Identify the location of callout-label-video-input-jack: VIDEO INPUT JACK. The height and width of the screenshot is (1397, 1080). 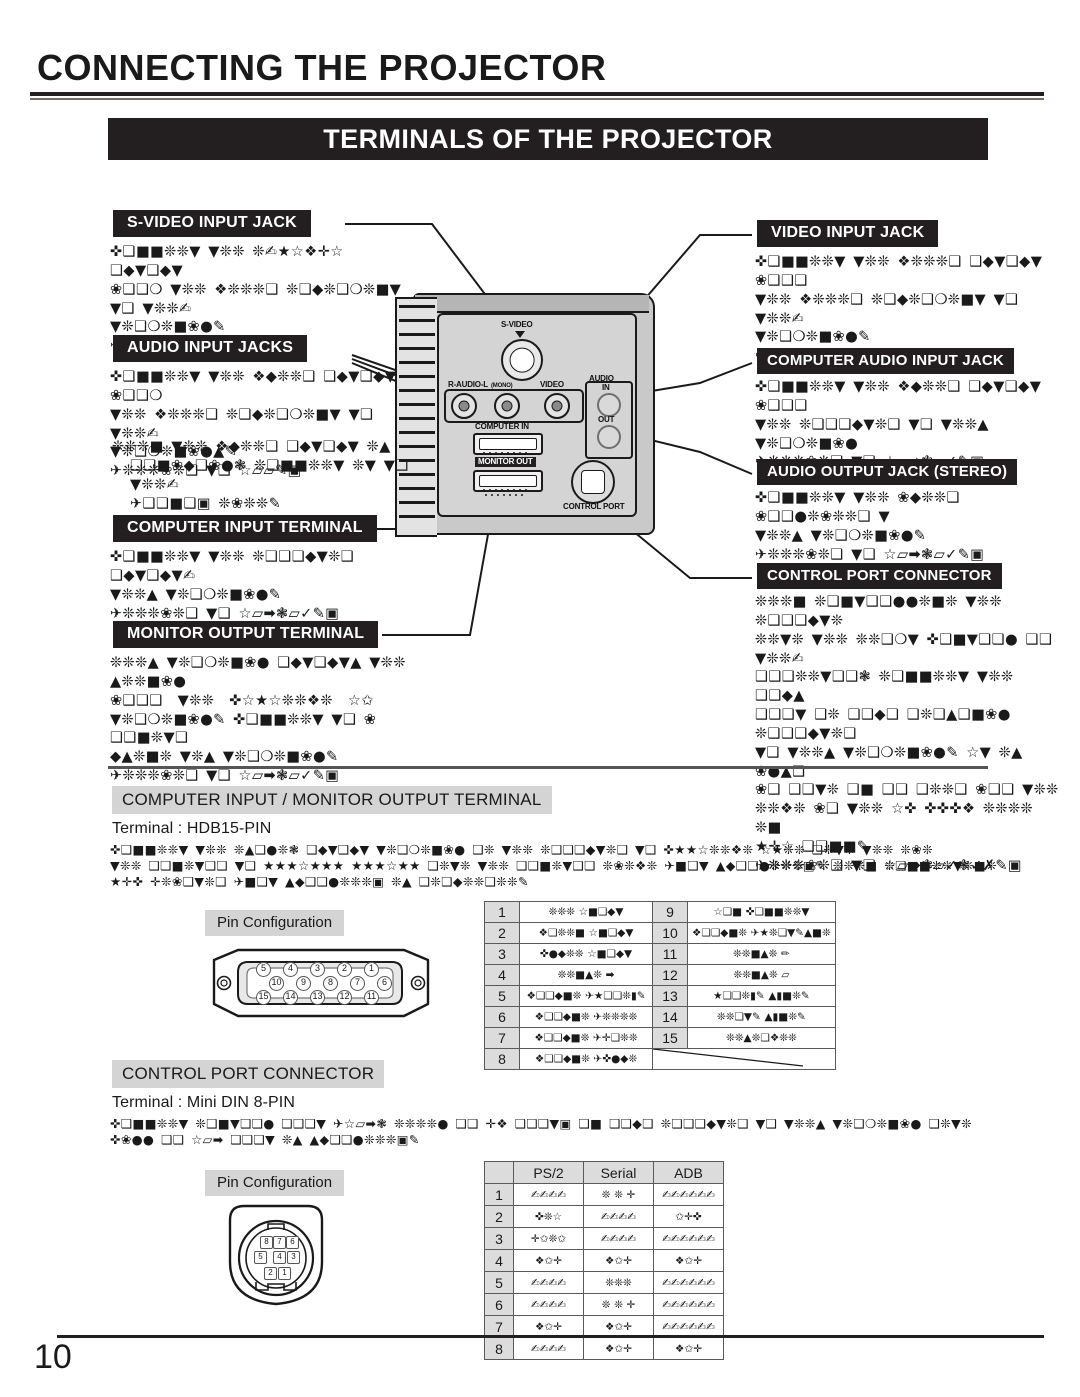
(848, 233).